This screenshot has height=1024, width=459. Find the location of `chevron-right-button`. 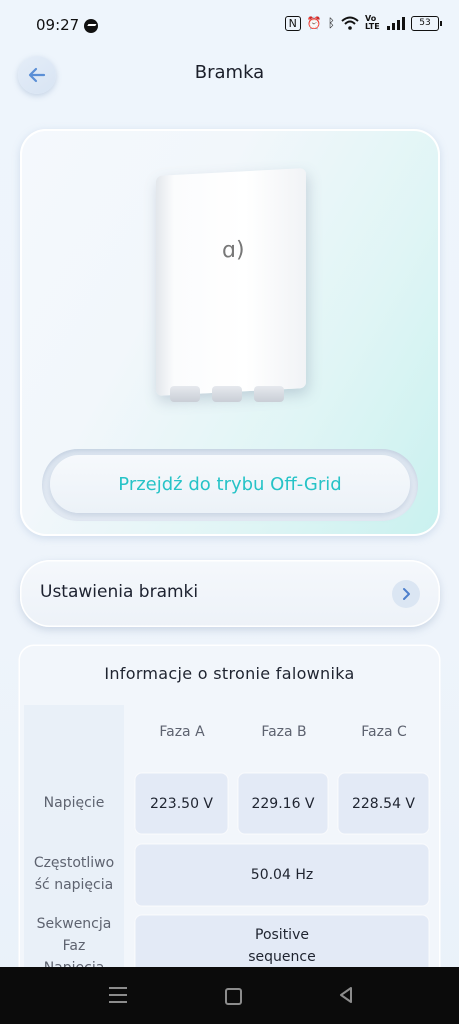

chevron-right-button is located at coordinates (406, 594).